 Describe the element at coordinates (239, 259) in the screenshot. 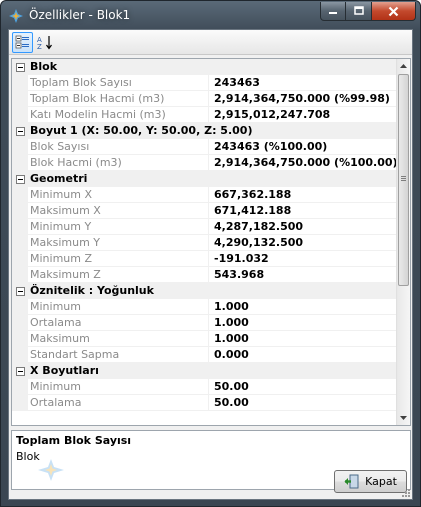

I see `property-value: -191.032` at that location.